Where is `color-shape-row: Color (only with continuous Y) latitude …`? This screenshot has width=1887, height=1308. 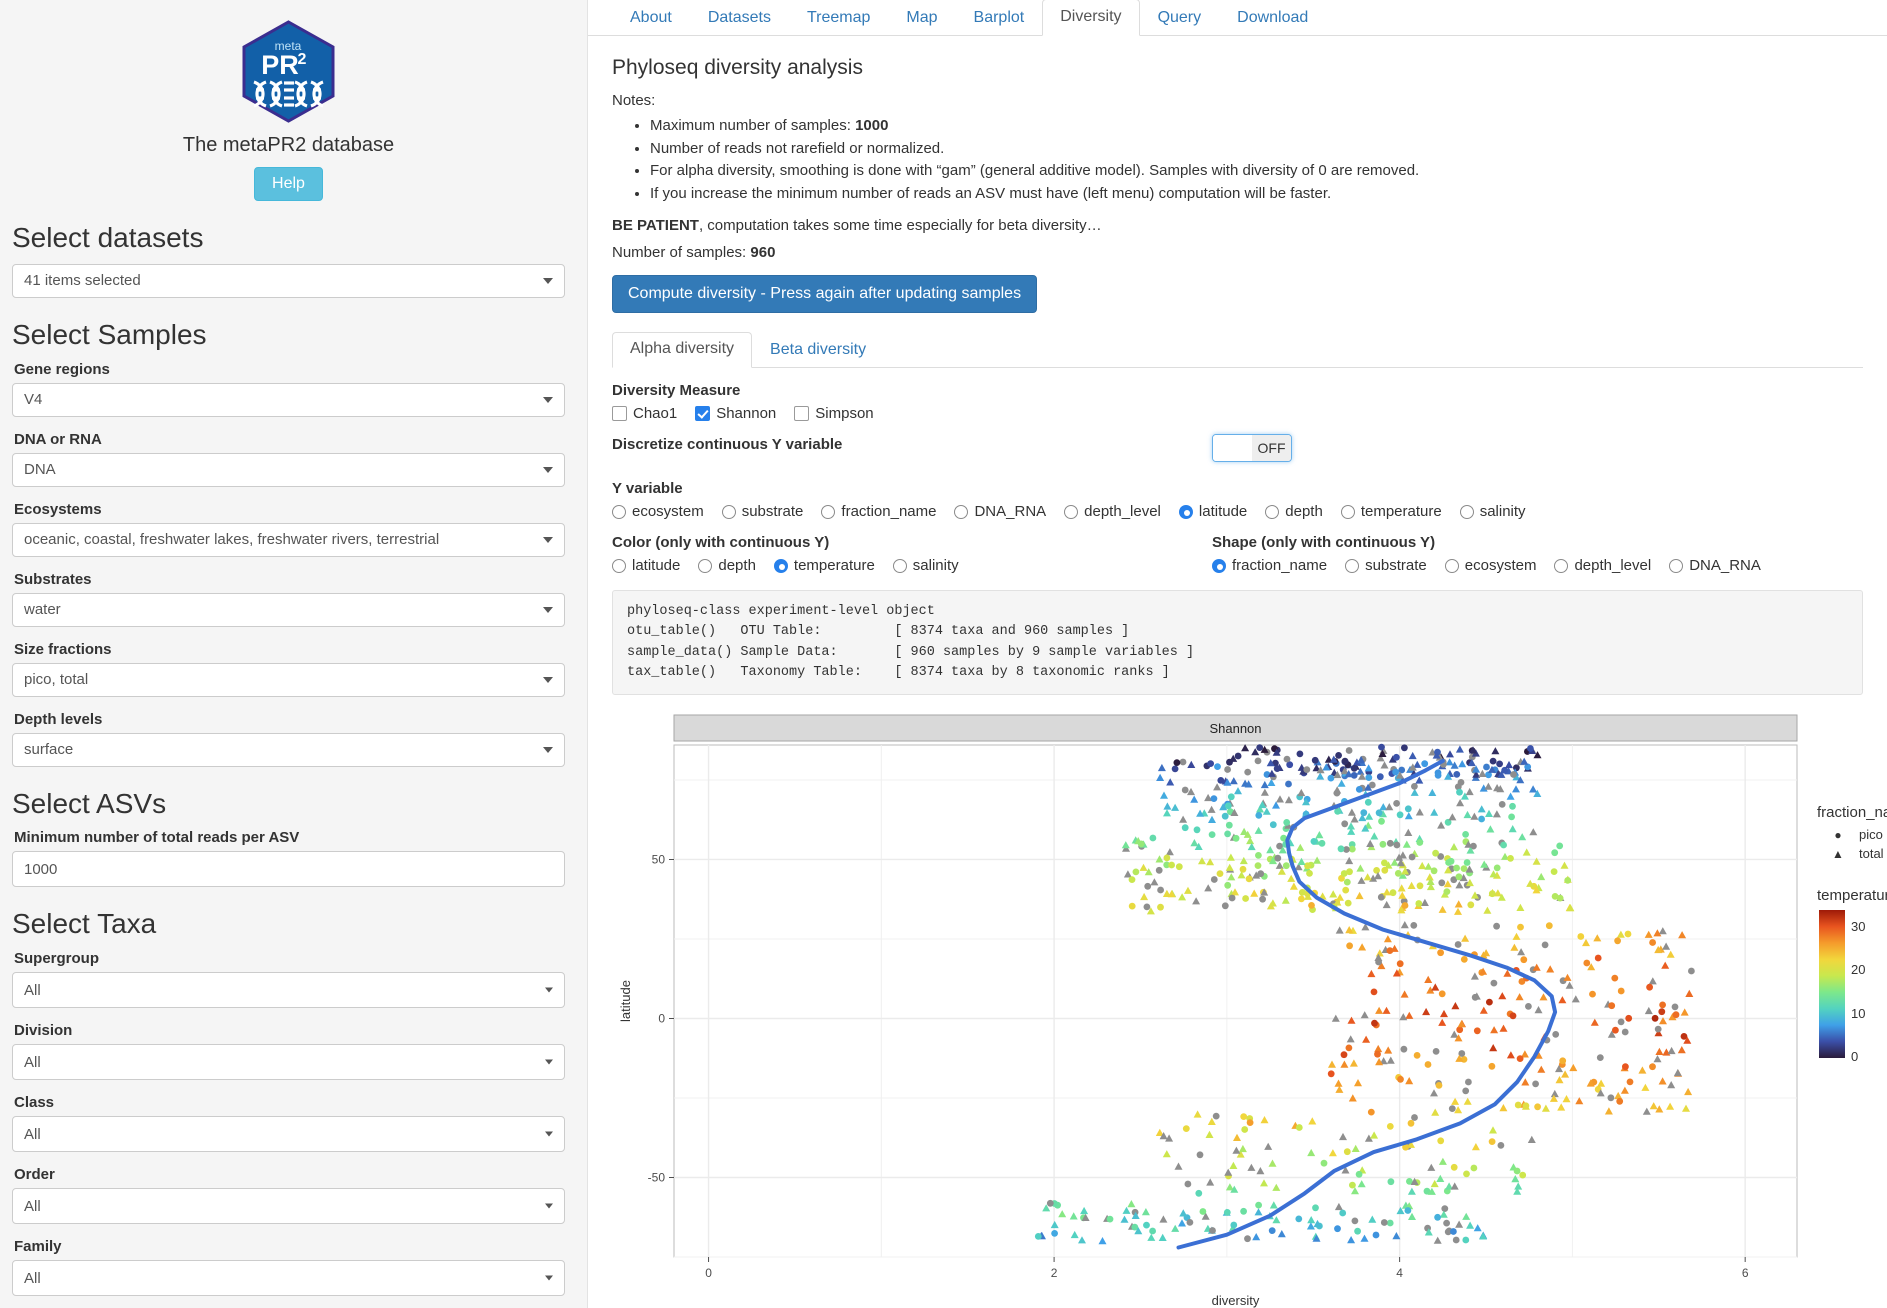
color-shape-row: Color (only with continuous Y) latitude … is located at coordinates (1237, 547).